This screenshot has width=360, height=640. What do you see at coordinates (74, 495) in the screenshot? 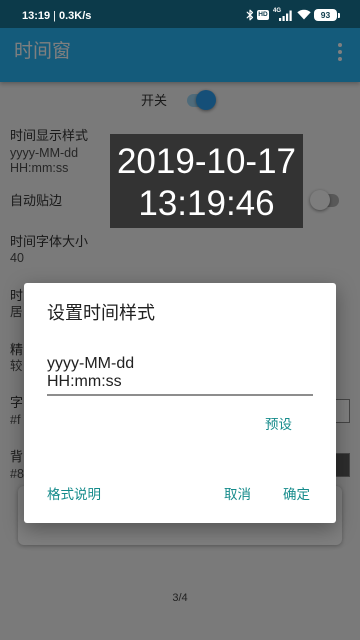
I see `format-help-button: 格式说明` at bounding box center [74, 495].